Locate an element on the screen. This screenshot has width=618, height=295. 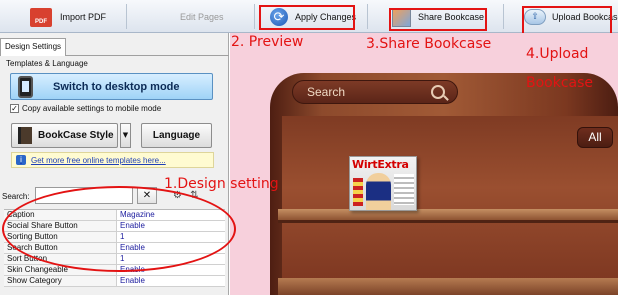
book-cover-text-block is located at coordinates (404, 189).